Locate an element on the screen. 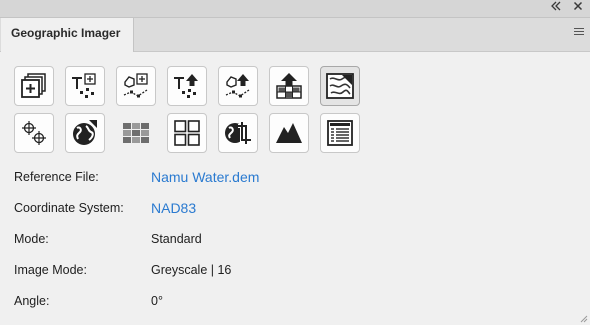 The image size is (590, 325). globe-button is located at coordinates (85, 133).